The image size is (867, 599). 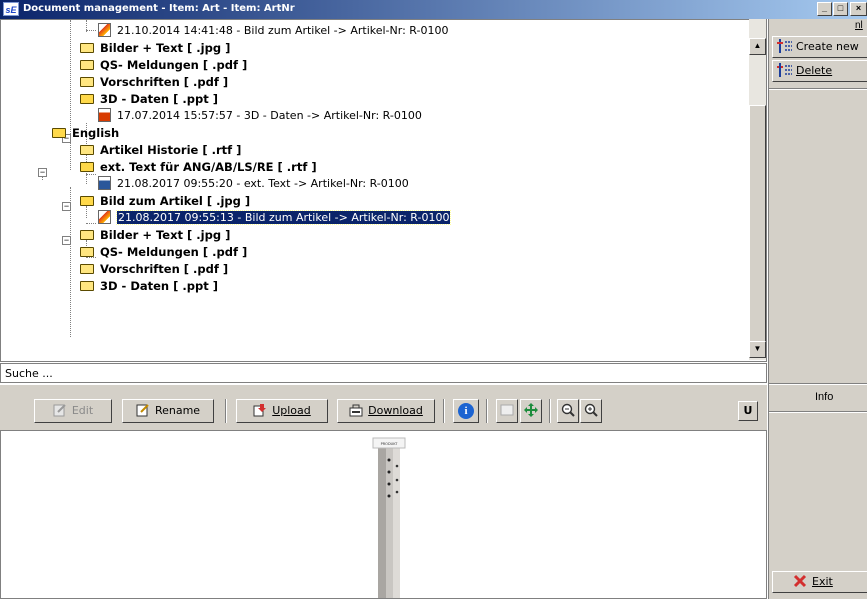 I want to click on edit-label: Edit, so click(x=82, y=410).